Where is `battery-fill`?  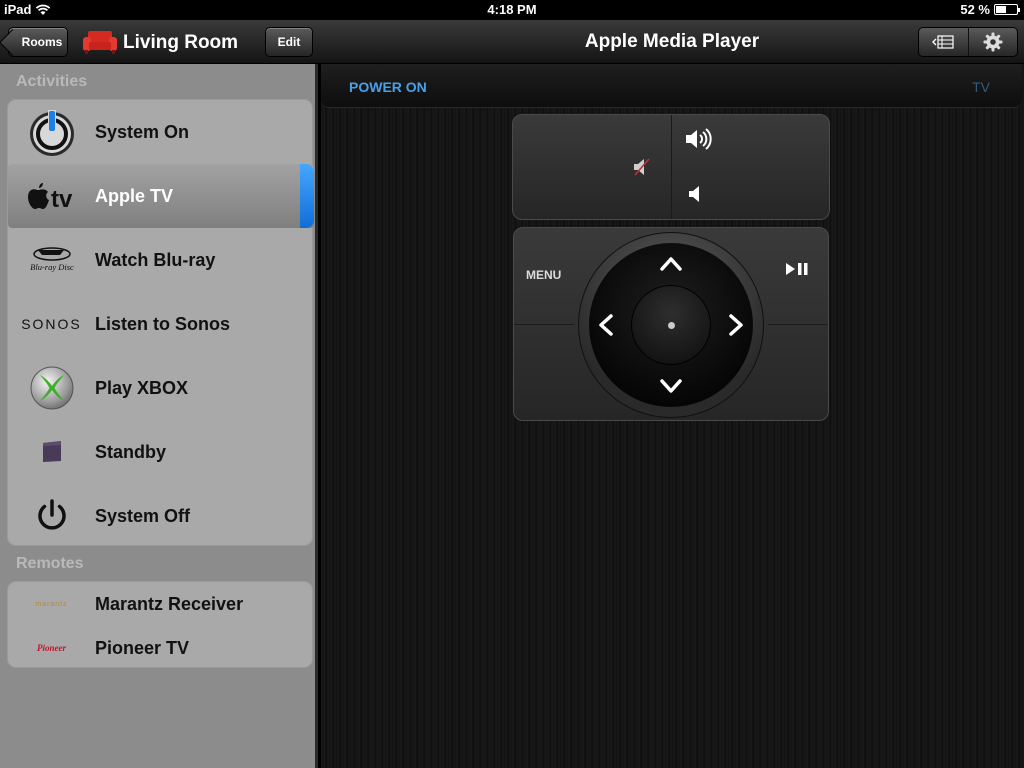
battery-fill is located at coordinates (1001, 9).